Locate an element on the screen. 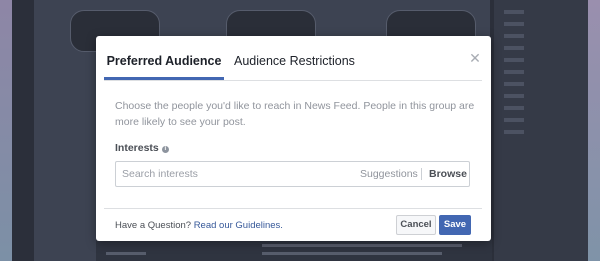 Image resolution: width=600 pixels, height=261 pixels. browse-link: Browse is located at coordinates (448, 174).